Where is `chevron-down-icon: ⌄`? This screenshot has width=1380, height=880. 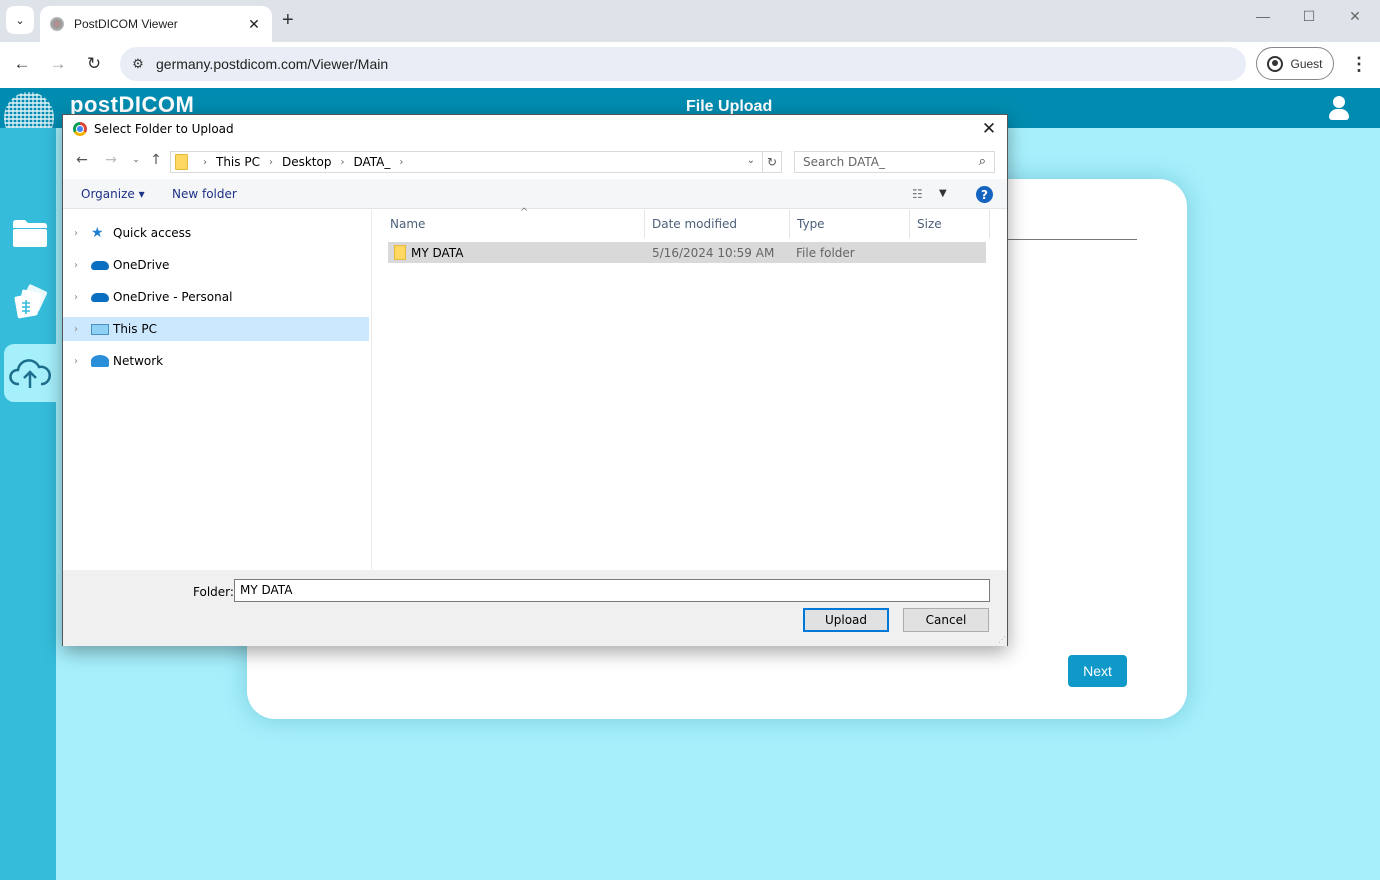 chevron-down-icon: ⌄ is located at coordinates (20, 20).